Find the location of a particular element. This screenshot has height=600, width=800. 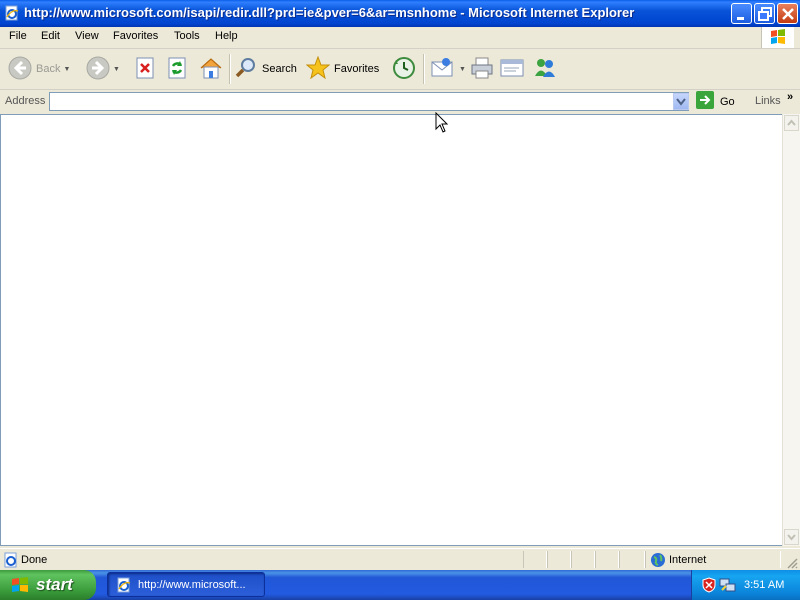

minimize-button is located at coordinates (741, 13).